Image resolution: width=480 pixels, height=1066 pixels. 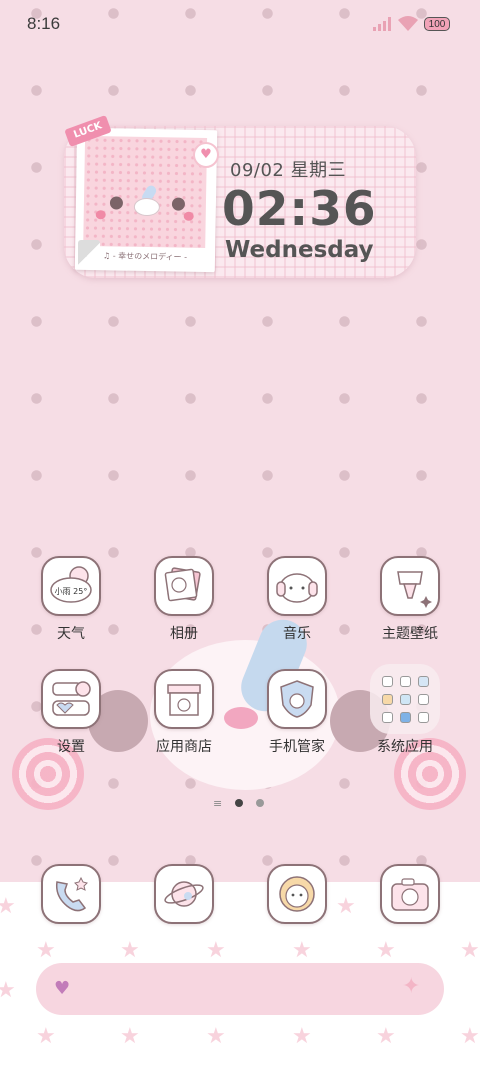 I want to click on camera-cat-icon, so click(x=410, y=894).